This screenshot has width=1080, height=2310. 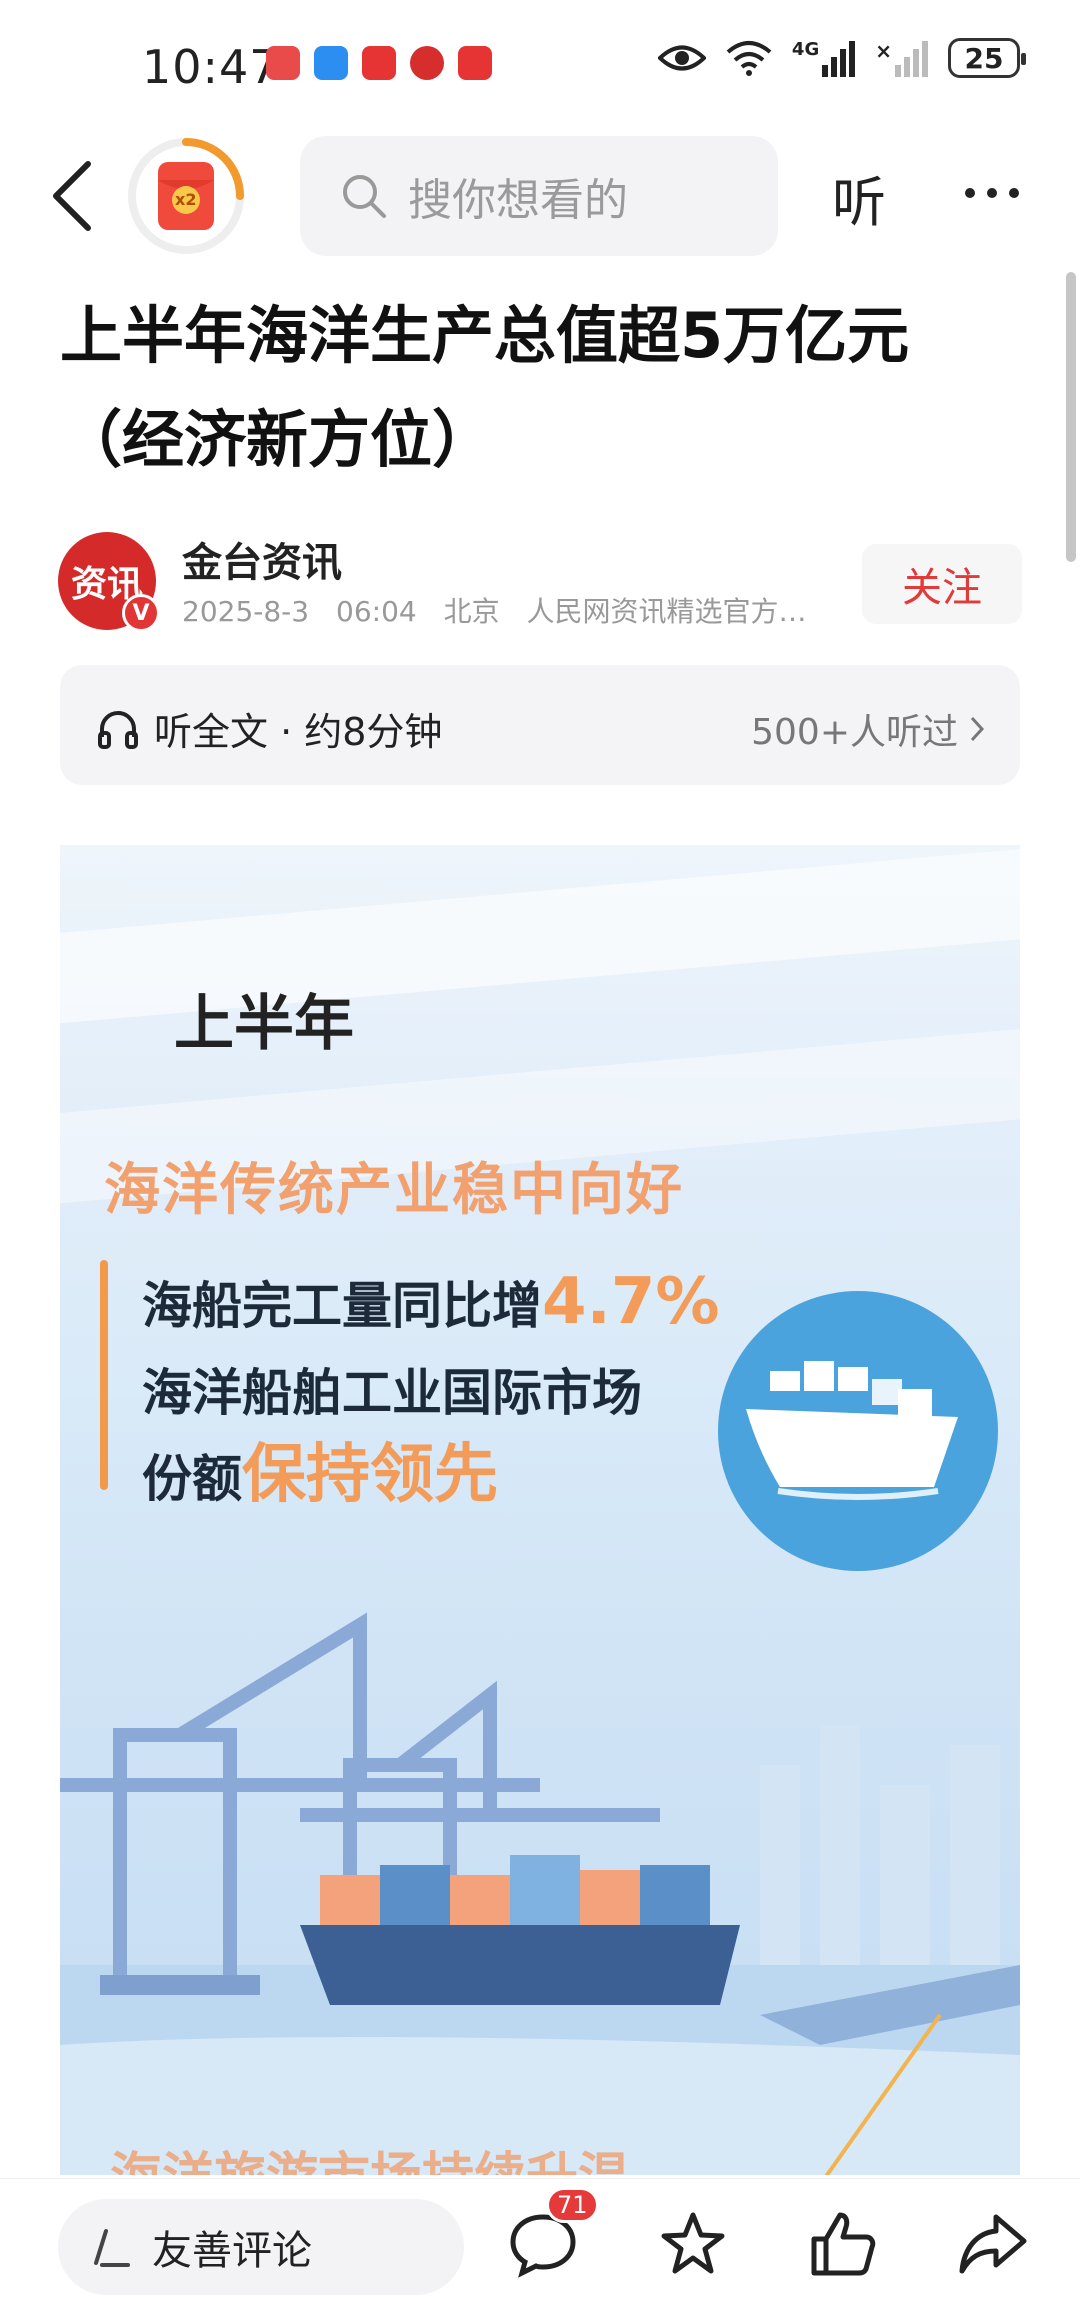 I want to click on notification-icons, so click(x=379, y=63).